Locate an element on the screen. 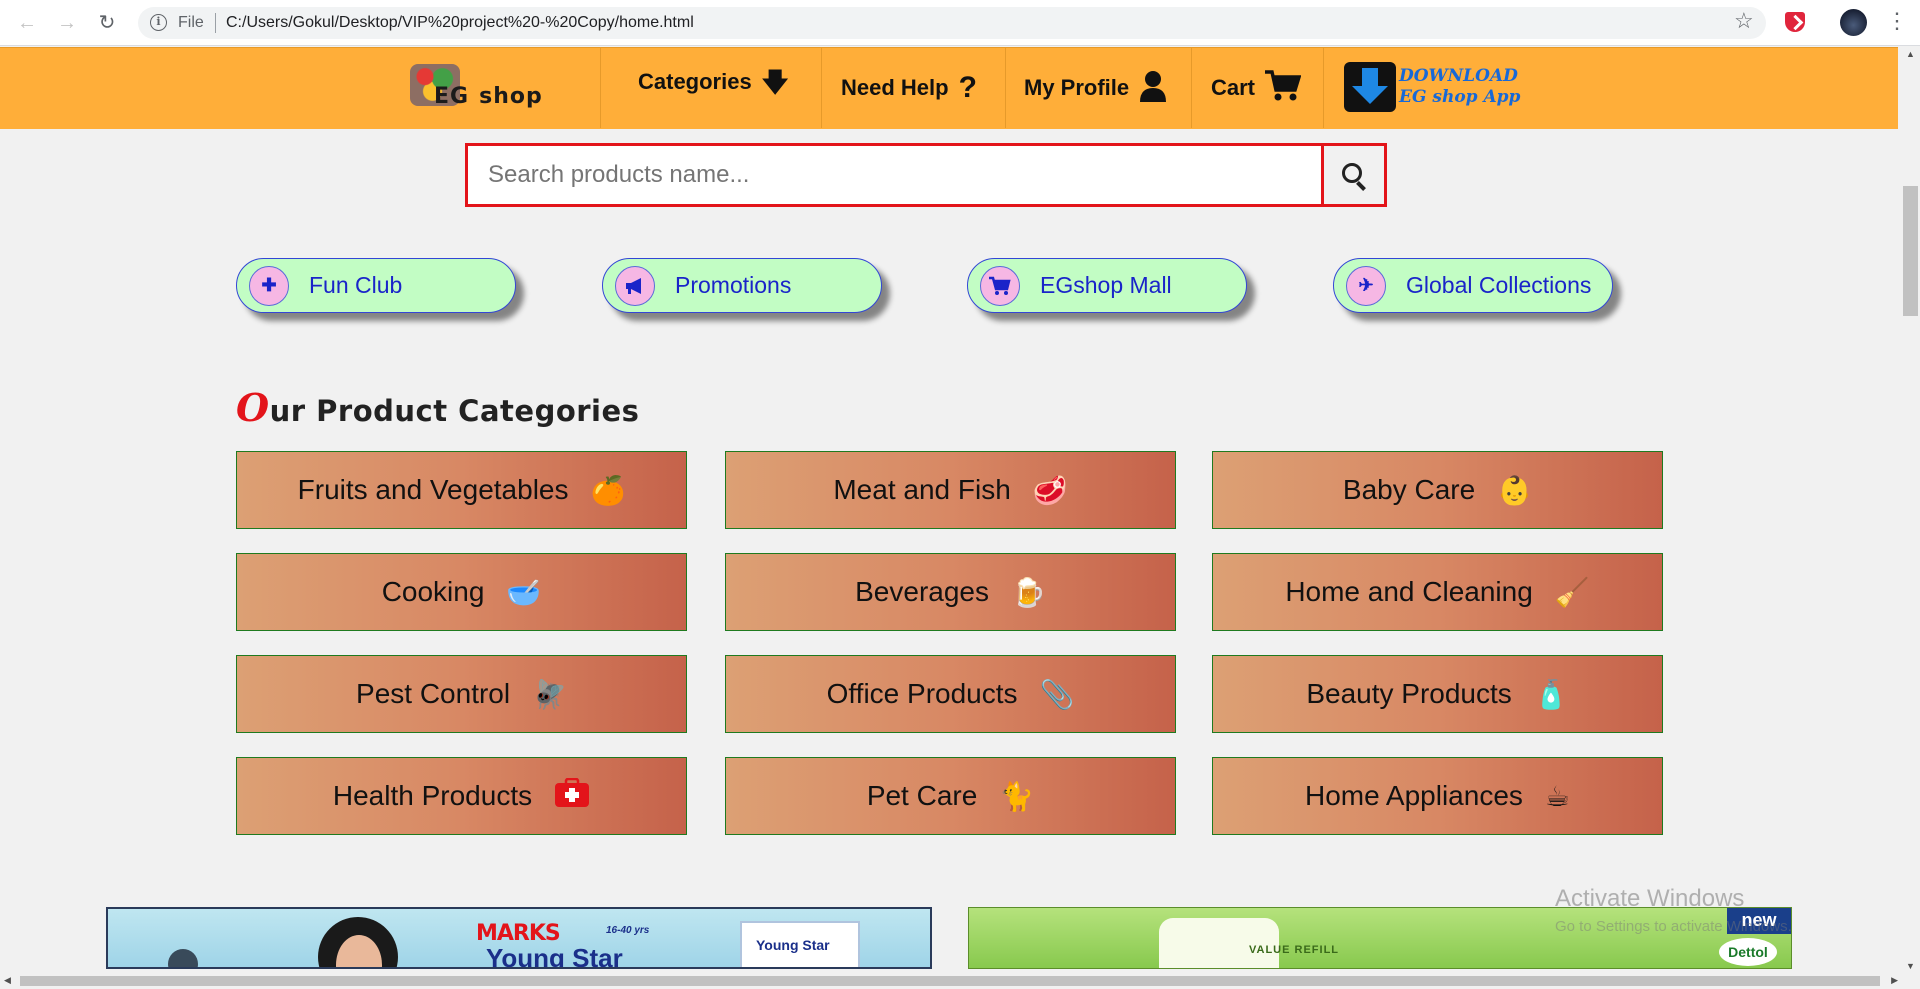  category-office-products: Office Products 📎 is located at coordinates (950, 694).